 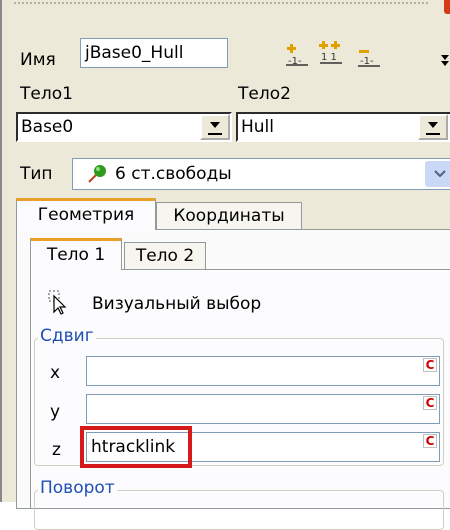 I want to click on body1-label: Тело1, so click(x=46, y=94).